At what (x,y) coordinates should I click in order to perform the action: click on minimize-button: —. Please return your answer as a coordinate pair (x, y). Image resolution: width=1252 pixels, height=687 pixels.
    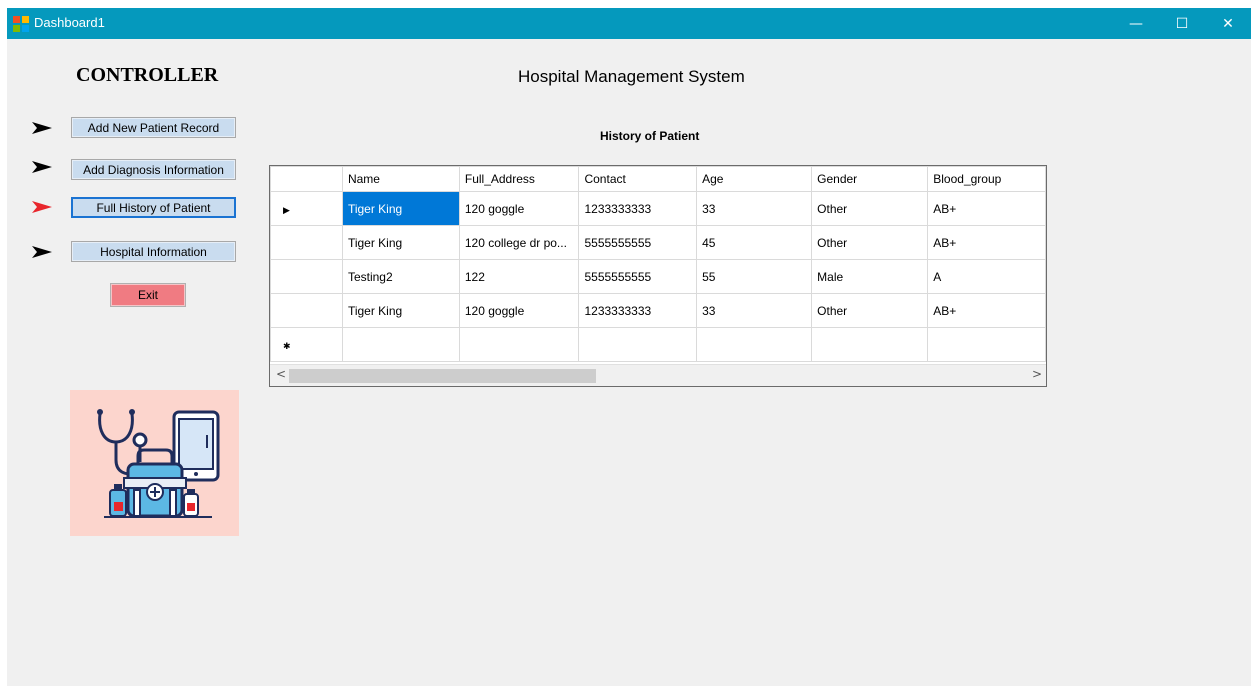
    Looking at the image, I should click on (1136, 23).